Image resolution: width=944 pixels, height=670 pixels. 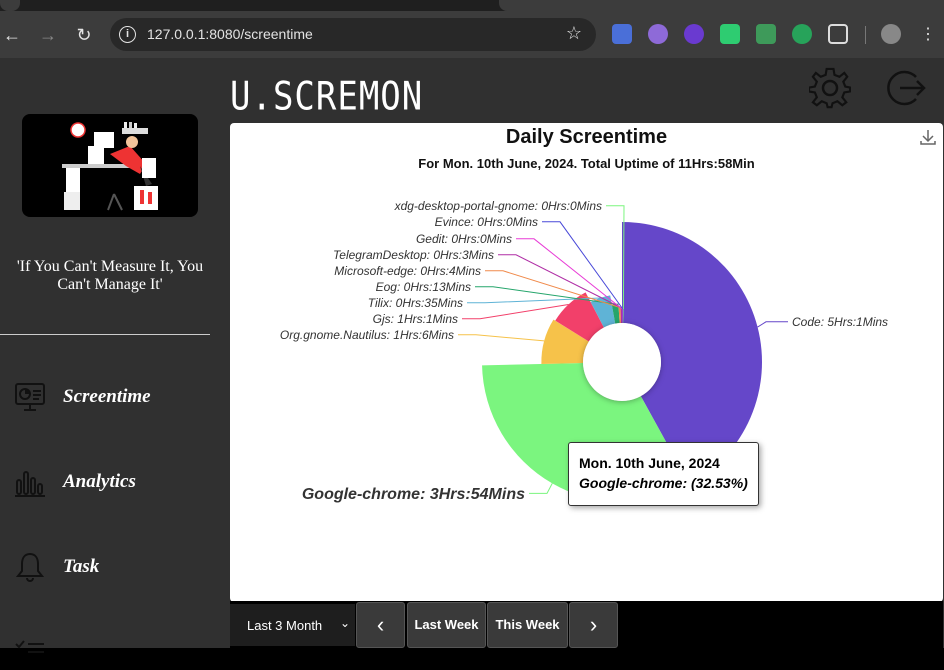 What do you see at coordinates (446, 625) in the screenshot?
I see `last-week-button: Last Week` at bounding box center [446, 625].